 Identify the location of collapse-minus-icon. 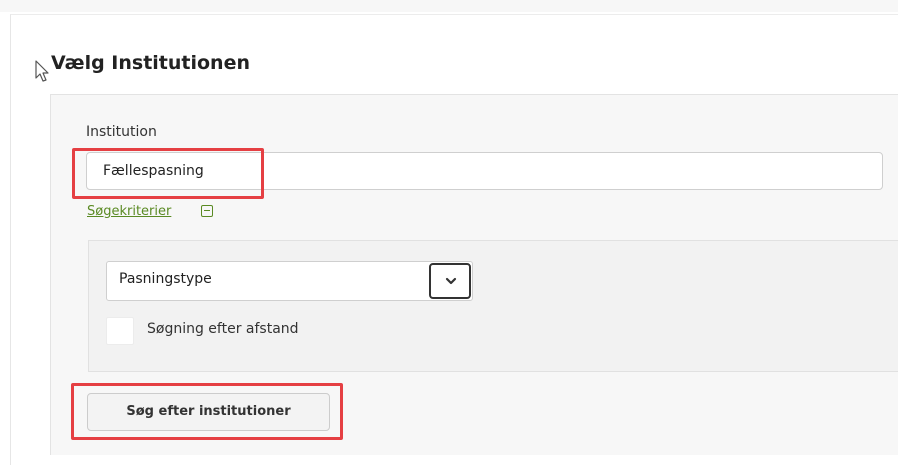
(207, 211).